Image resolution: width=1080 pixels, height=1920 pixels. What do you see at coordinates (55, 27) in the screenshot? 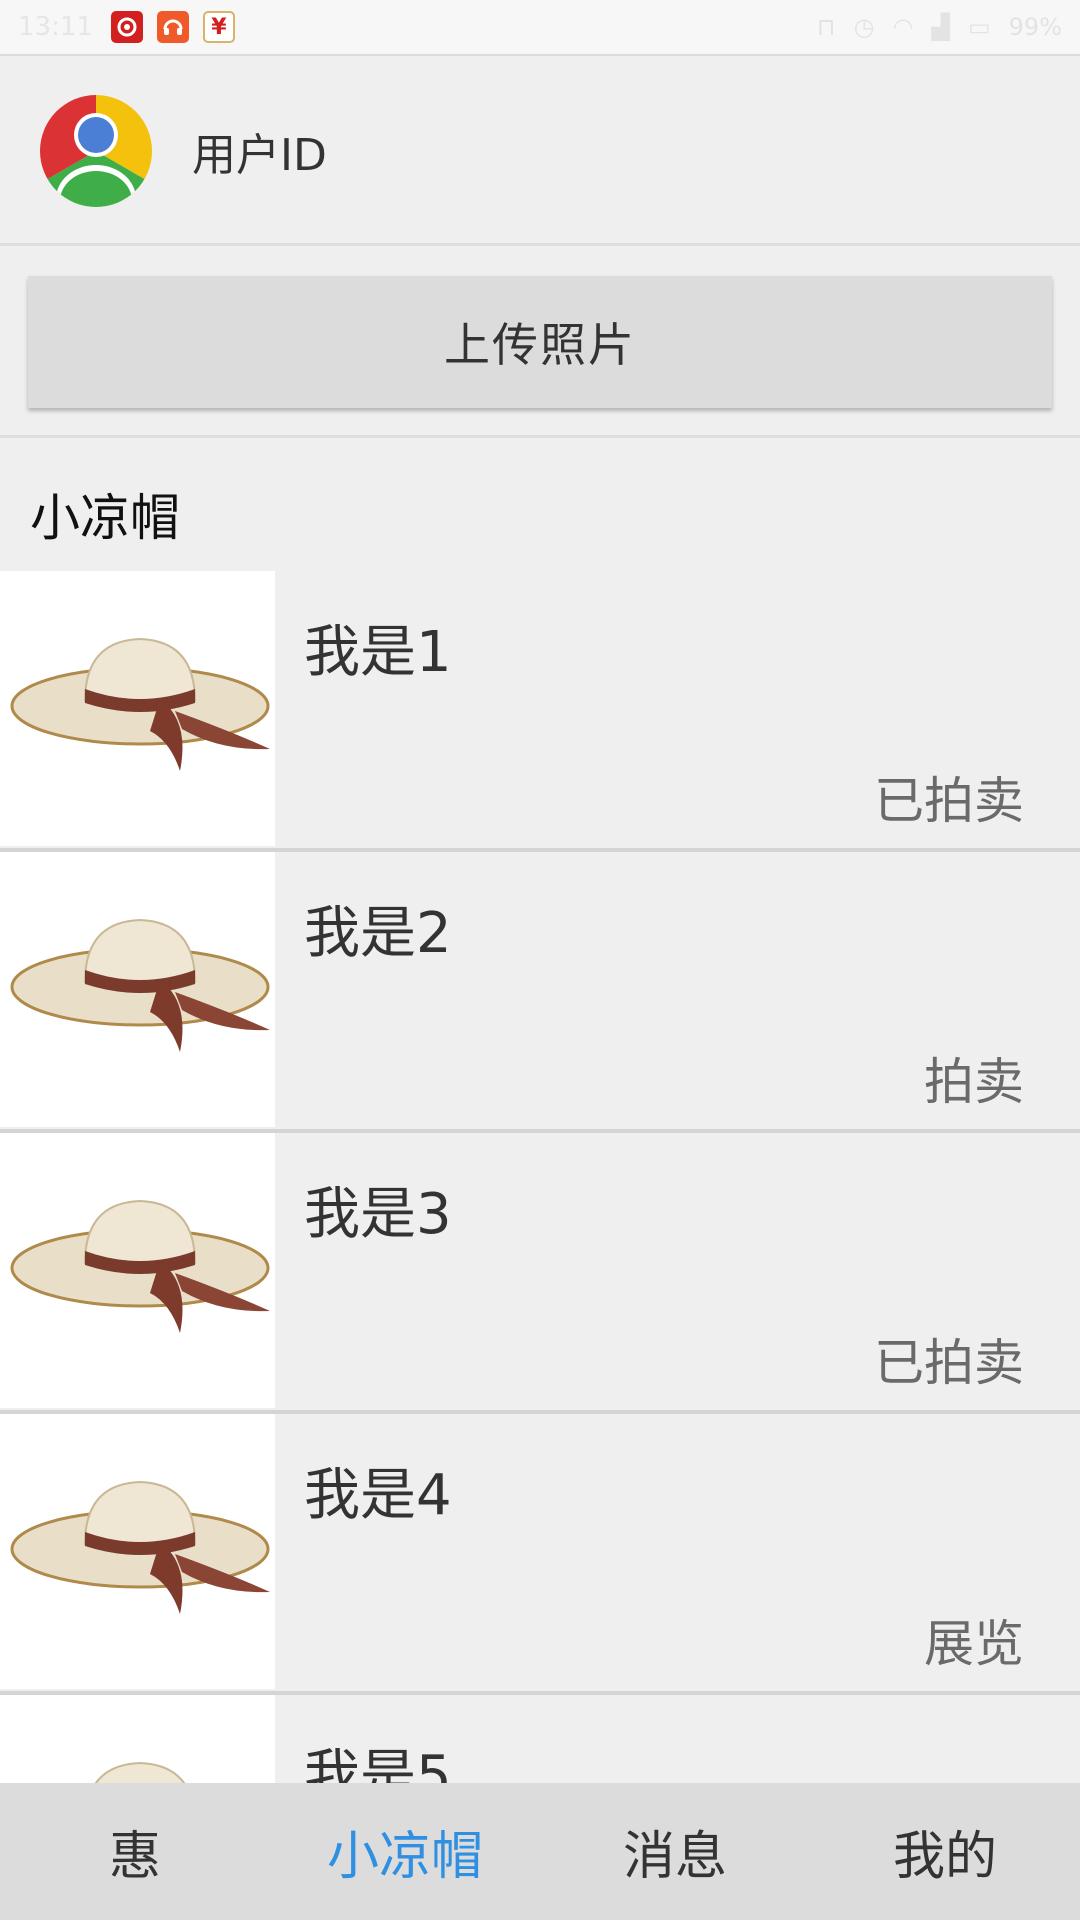
I see `status-time: 13:11` at bounding box center [55, 27].